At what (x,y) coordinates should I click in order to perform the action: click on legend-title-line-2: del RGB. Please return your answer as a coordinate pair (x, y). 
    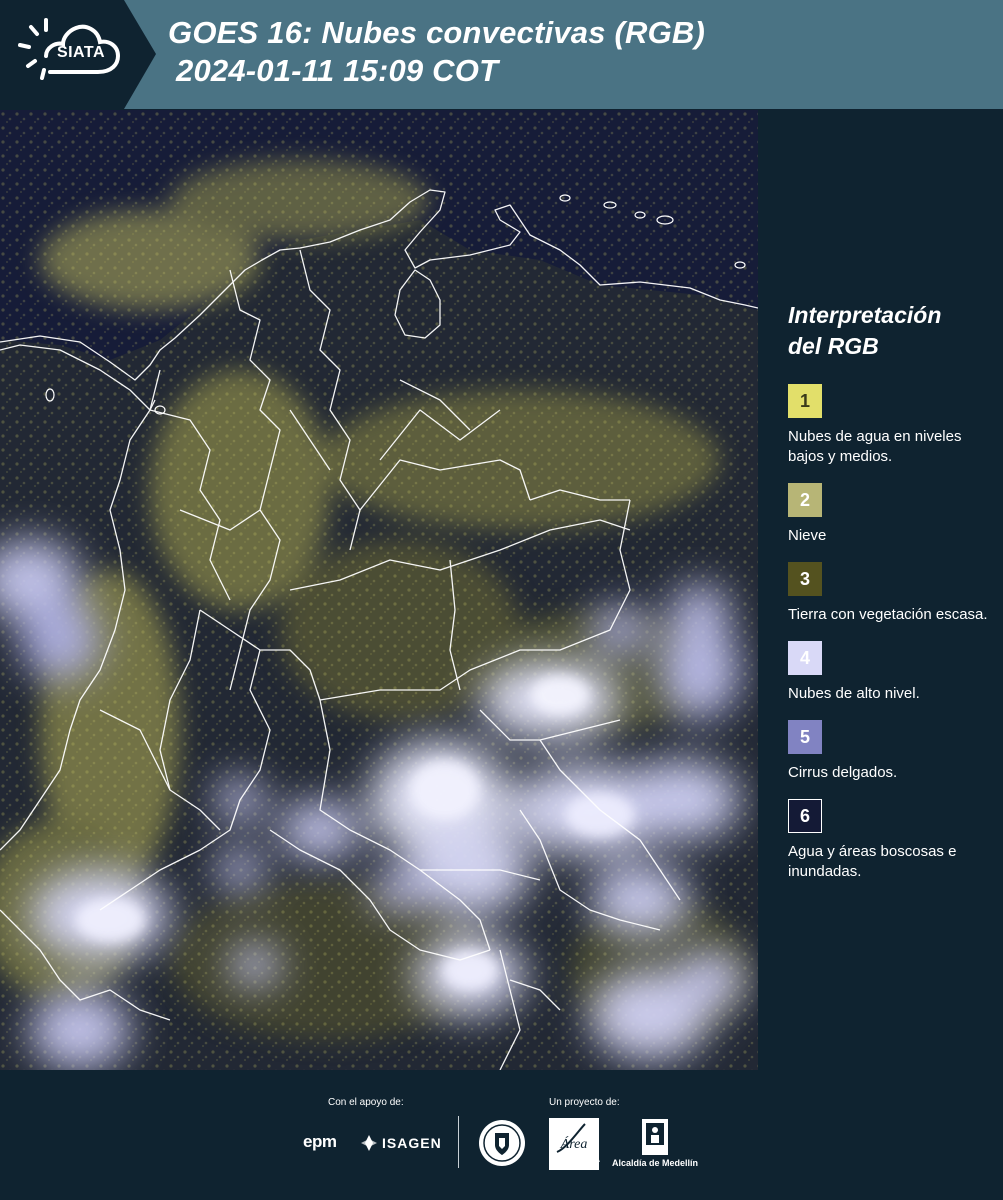
    Looking at the image, I should click on (833, 346).